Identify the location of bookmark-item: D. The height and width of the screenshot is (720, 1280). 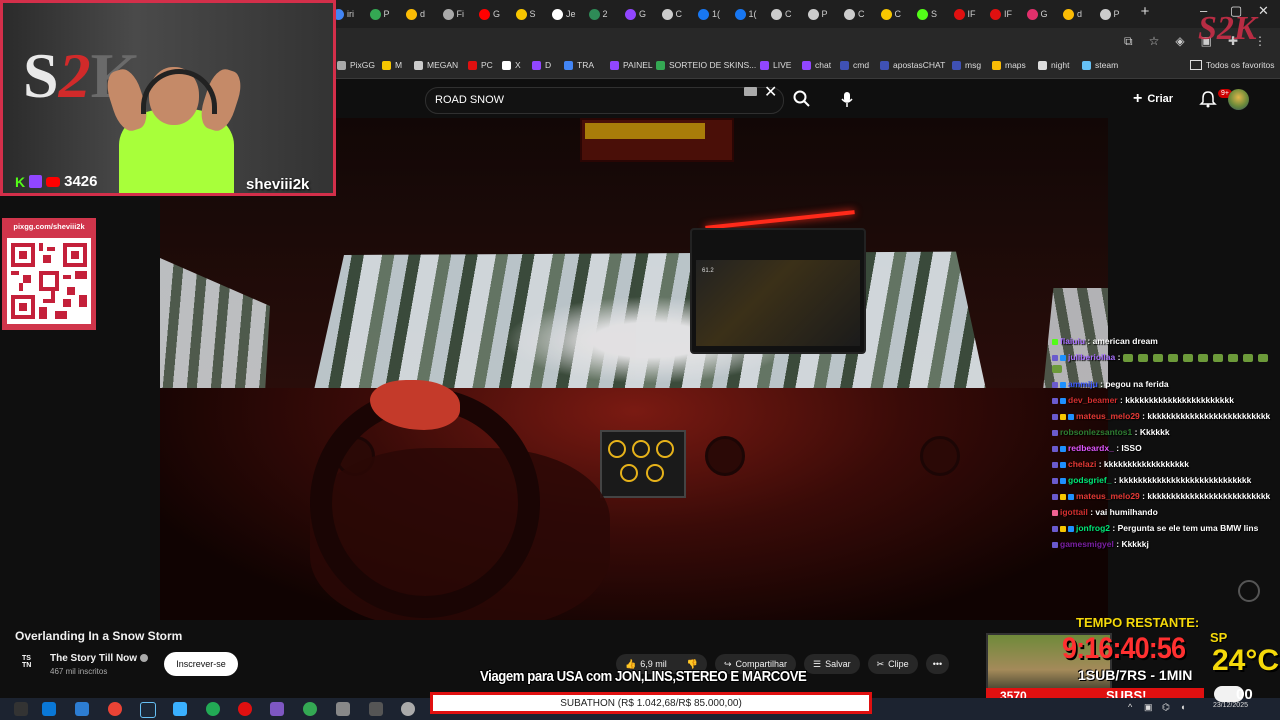
(541, 65).